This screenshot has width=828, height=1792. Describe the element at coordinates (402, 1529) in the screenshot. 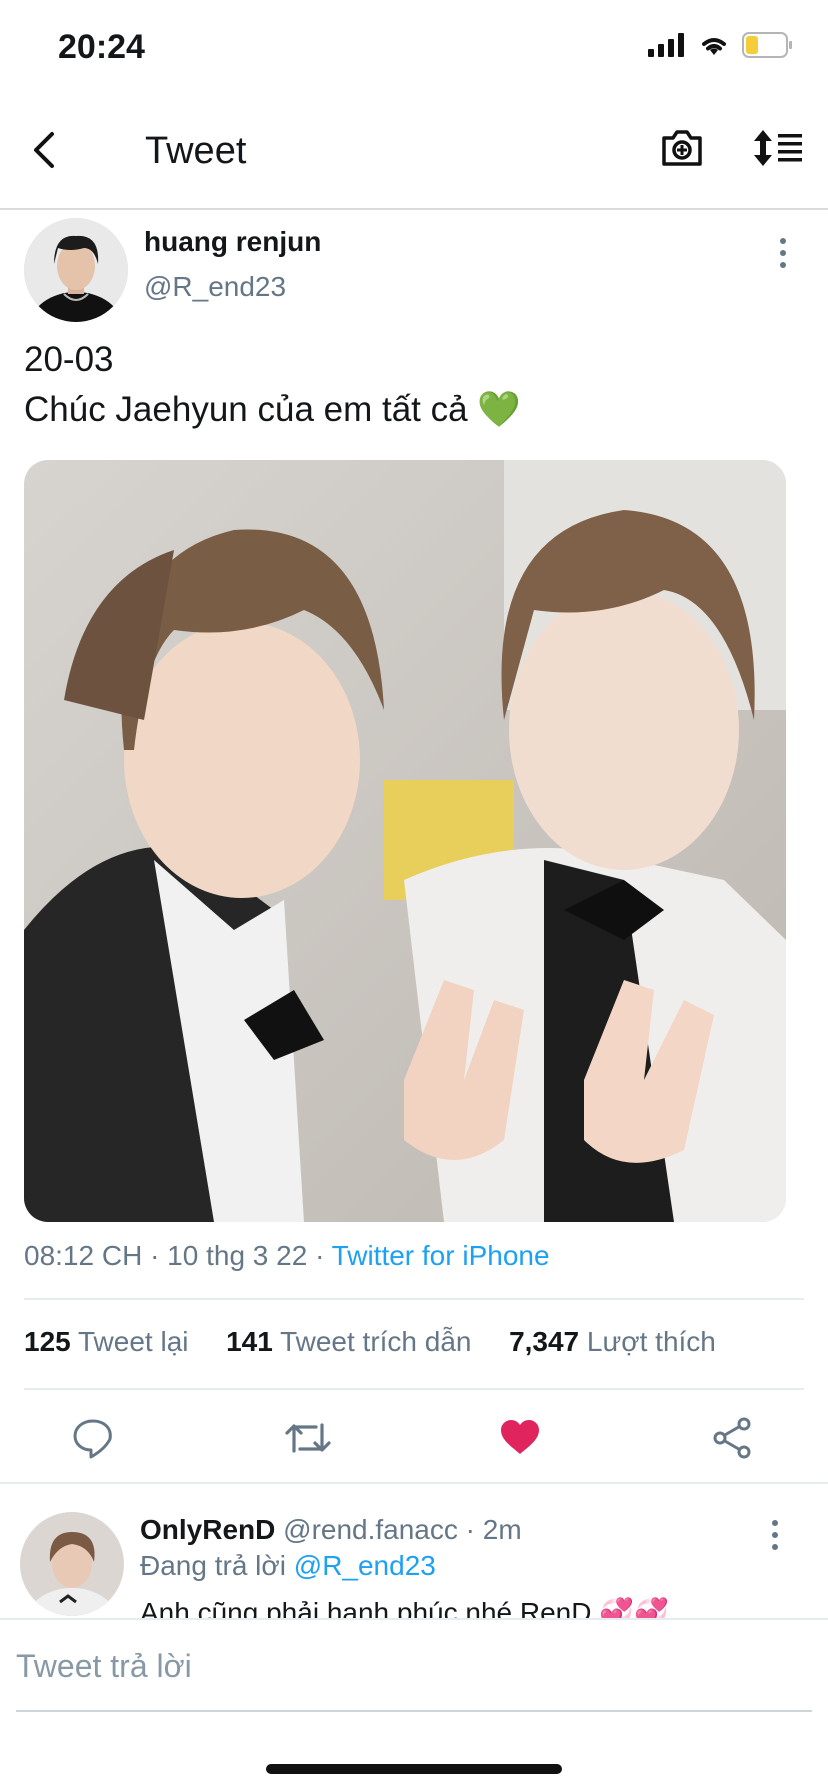

I see `reply-handle-time: @rend.fanacc · 2m` at that location.